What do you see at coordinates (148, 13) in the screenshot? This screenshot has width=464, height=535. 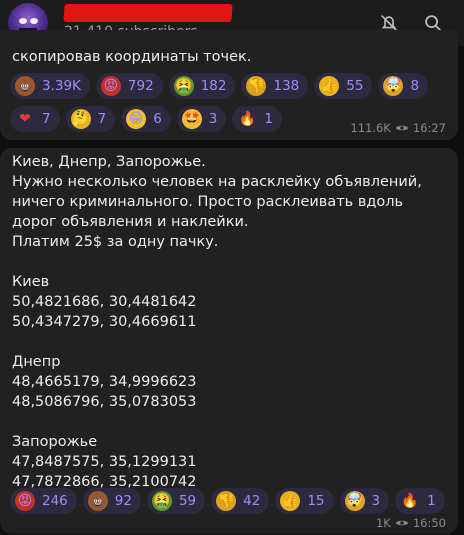 I see `channel-title-redaction` at bounding box center [148, 13].